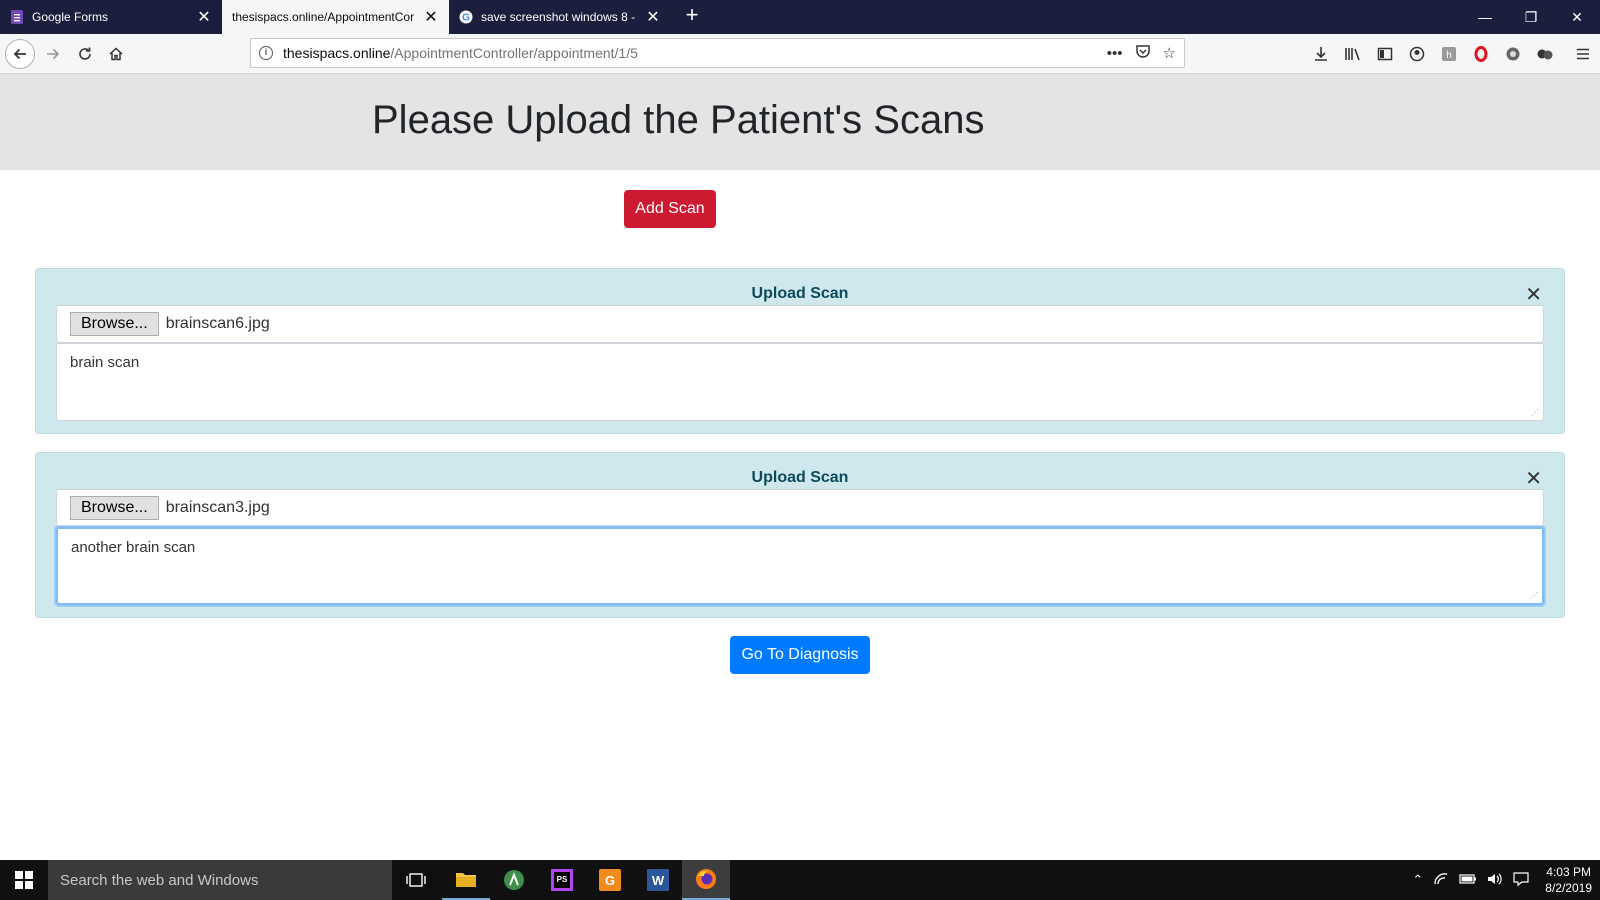 Image resolution: width=1600 pixels, height=900 pixels. I want to click on clock-time: 4:03 PM, so click(1568, 872).